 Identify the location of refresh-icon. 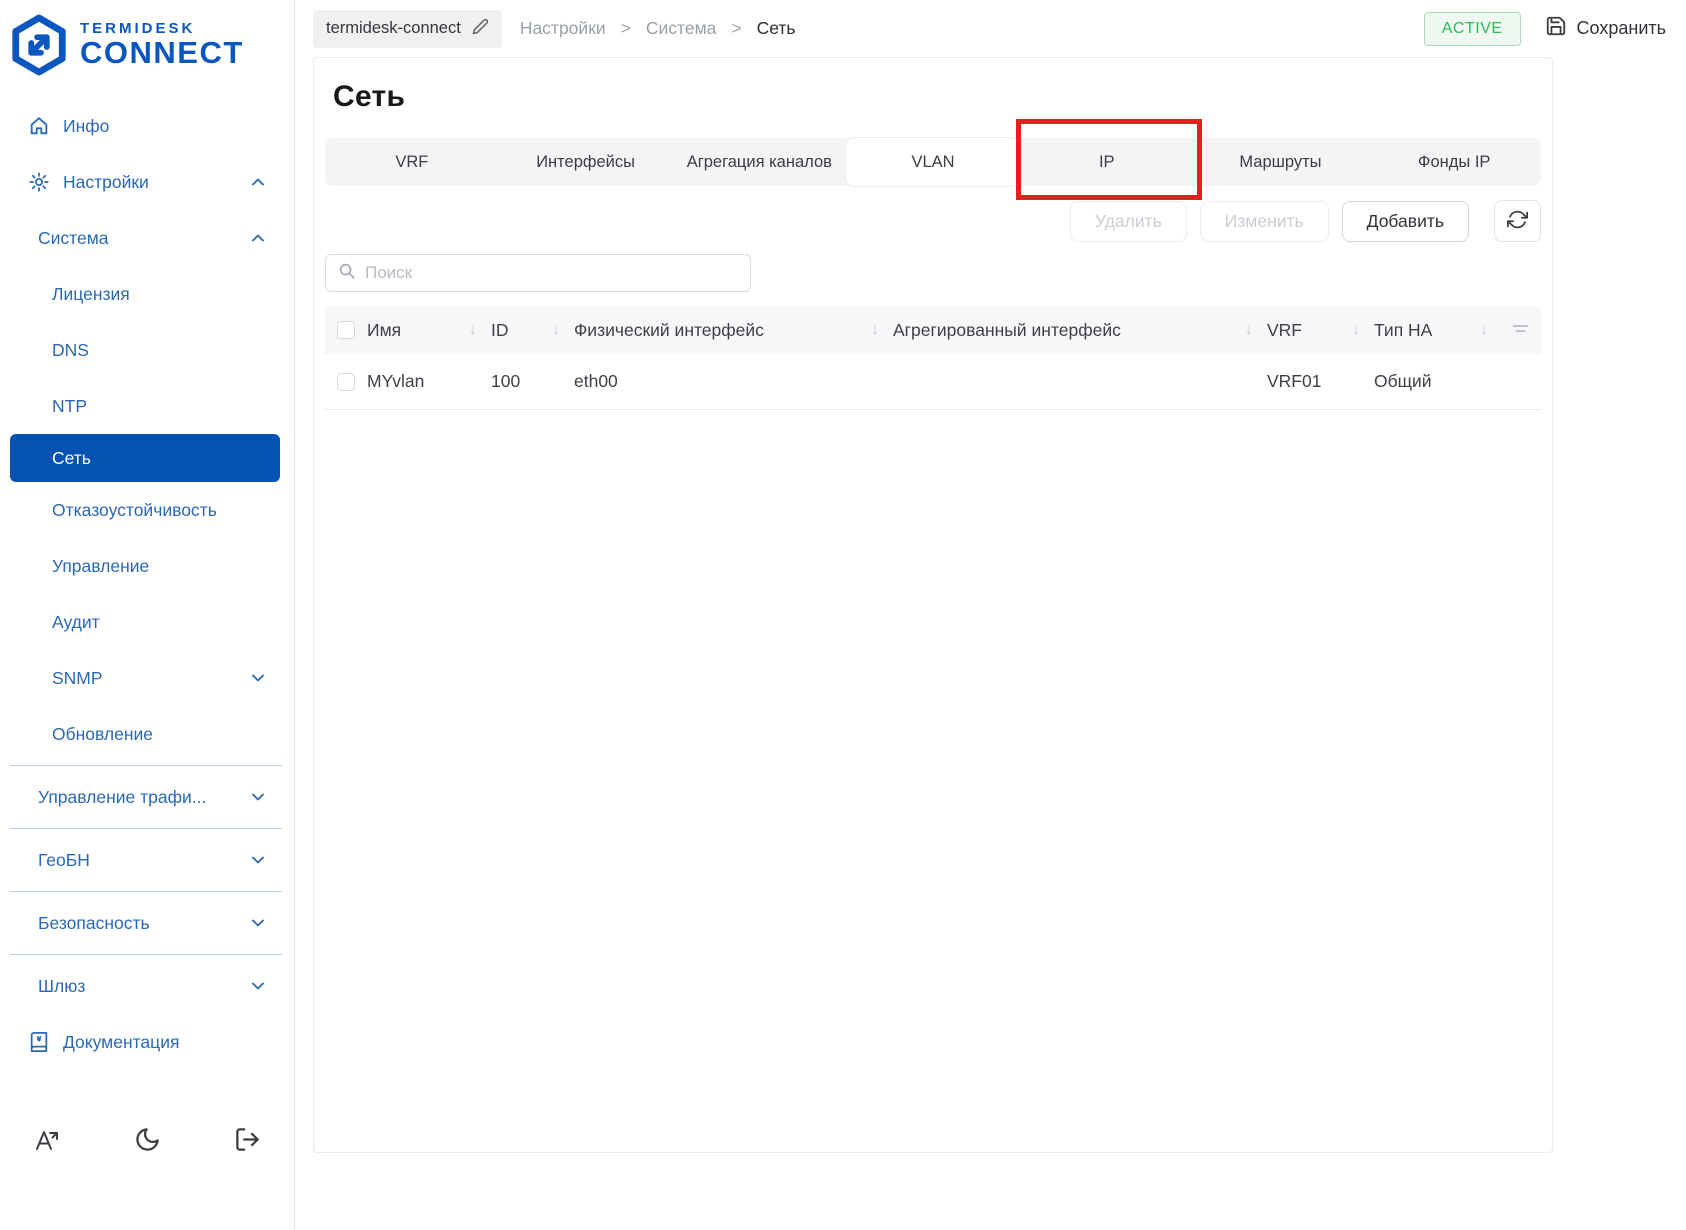
(1517, 221).